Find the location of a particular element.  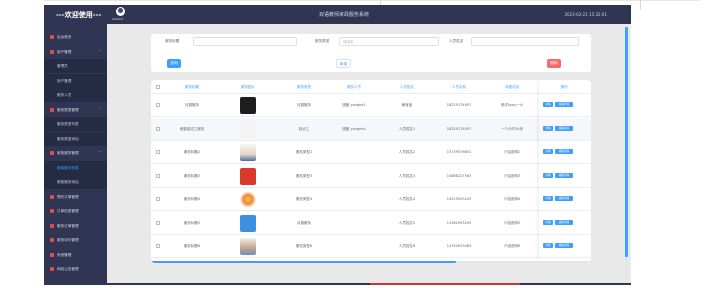

sidebar-subitem: 用户管理 is located at coordinates (75, 80).